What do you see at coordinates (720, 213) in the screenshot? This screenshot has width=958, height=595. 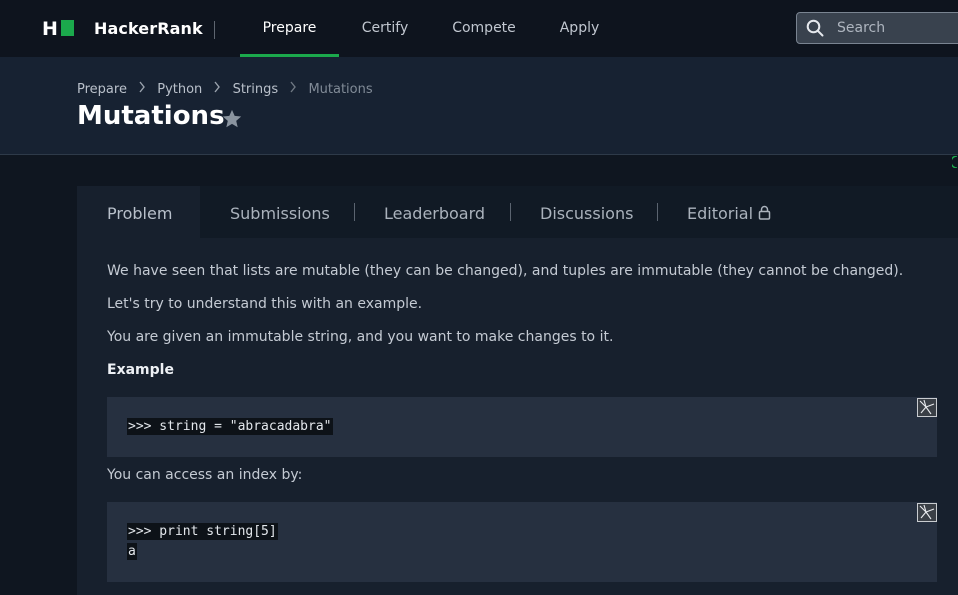 I see `tab-editorial-label: Editorial` at bounding box center [720, 213].